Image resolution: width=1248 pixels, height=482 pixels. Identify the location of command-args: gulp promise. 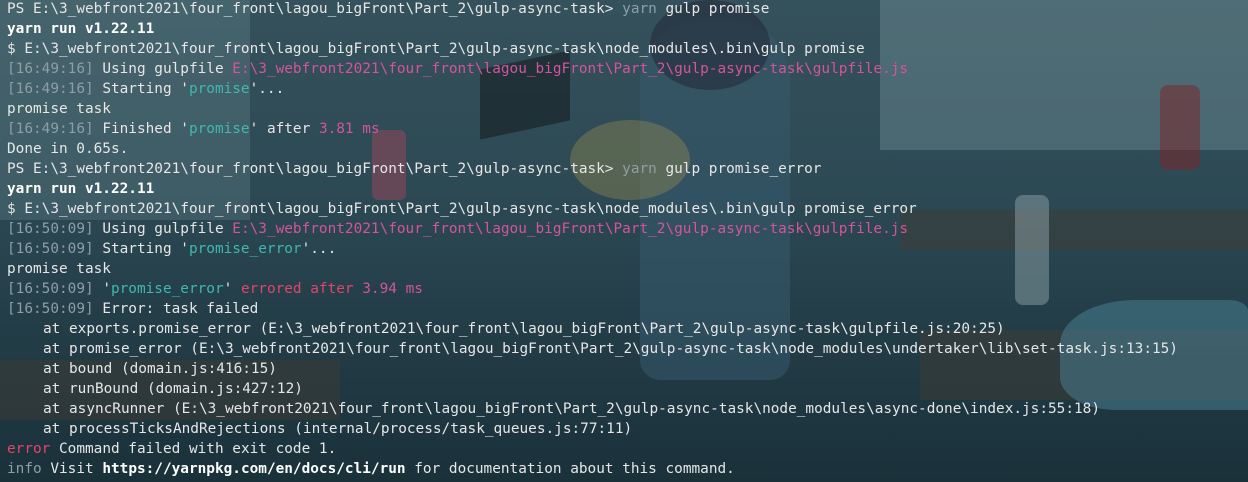
(717, 9).